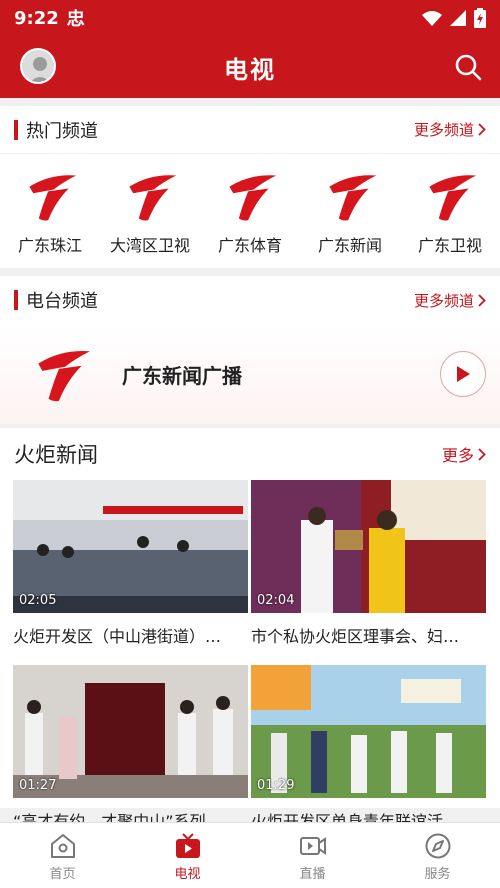  What do you see at coordinates (38, 66) in the screenshot?
I see `avatar` at bounding box center [38, 66].